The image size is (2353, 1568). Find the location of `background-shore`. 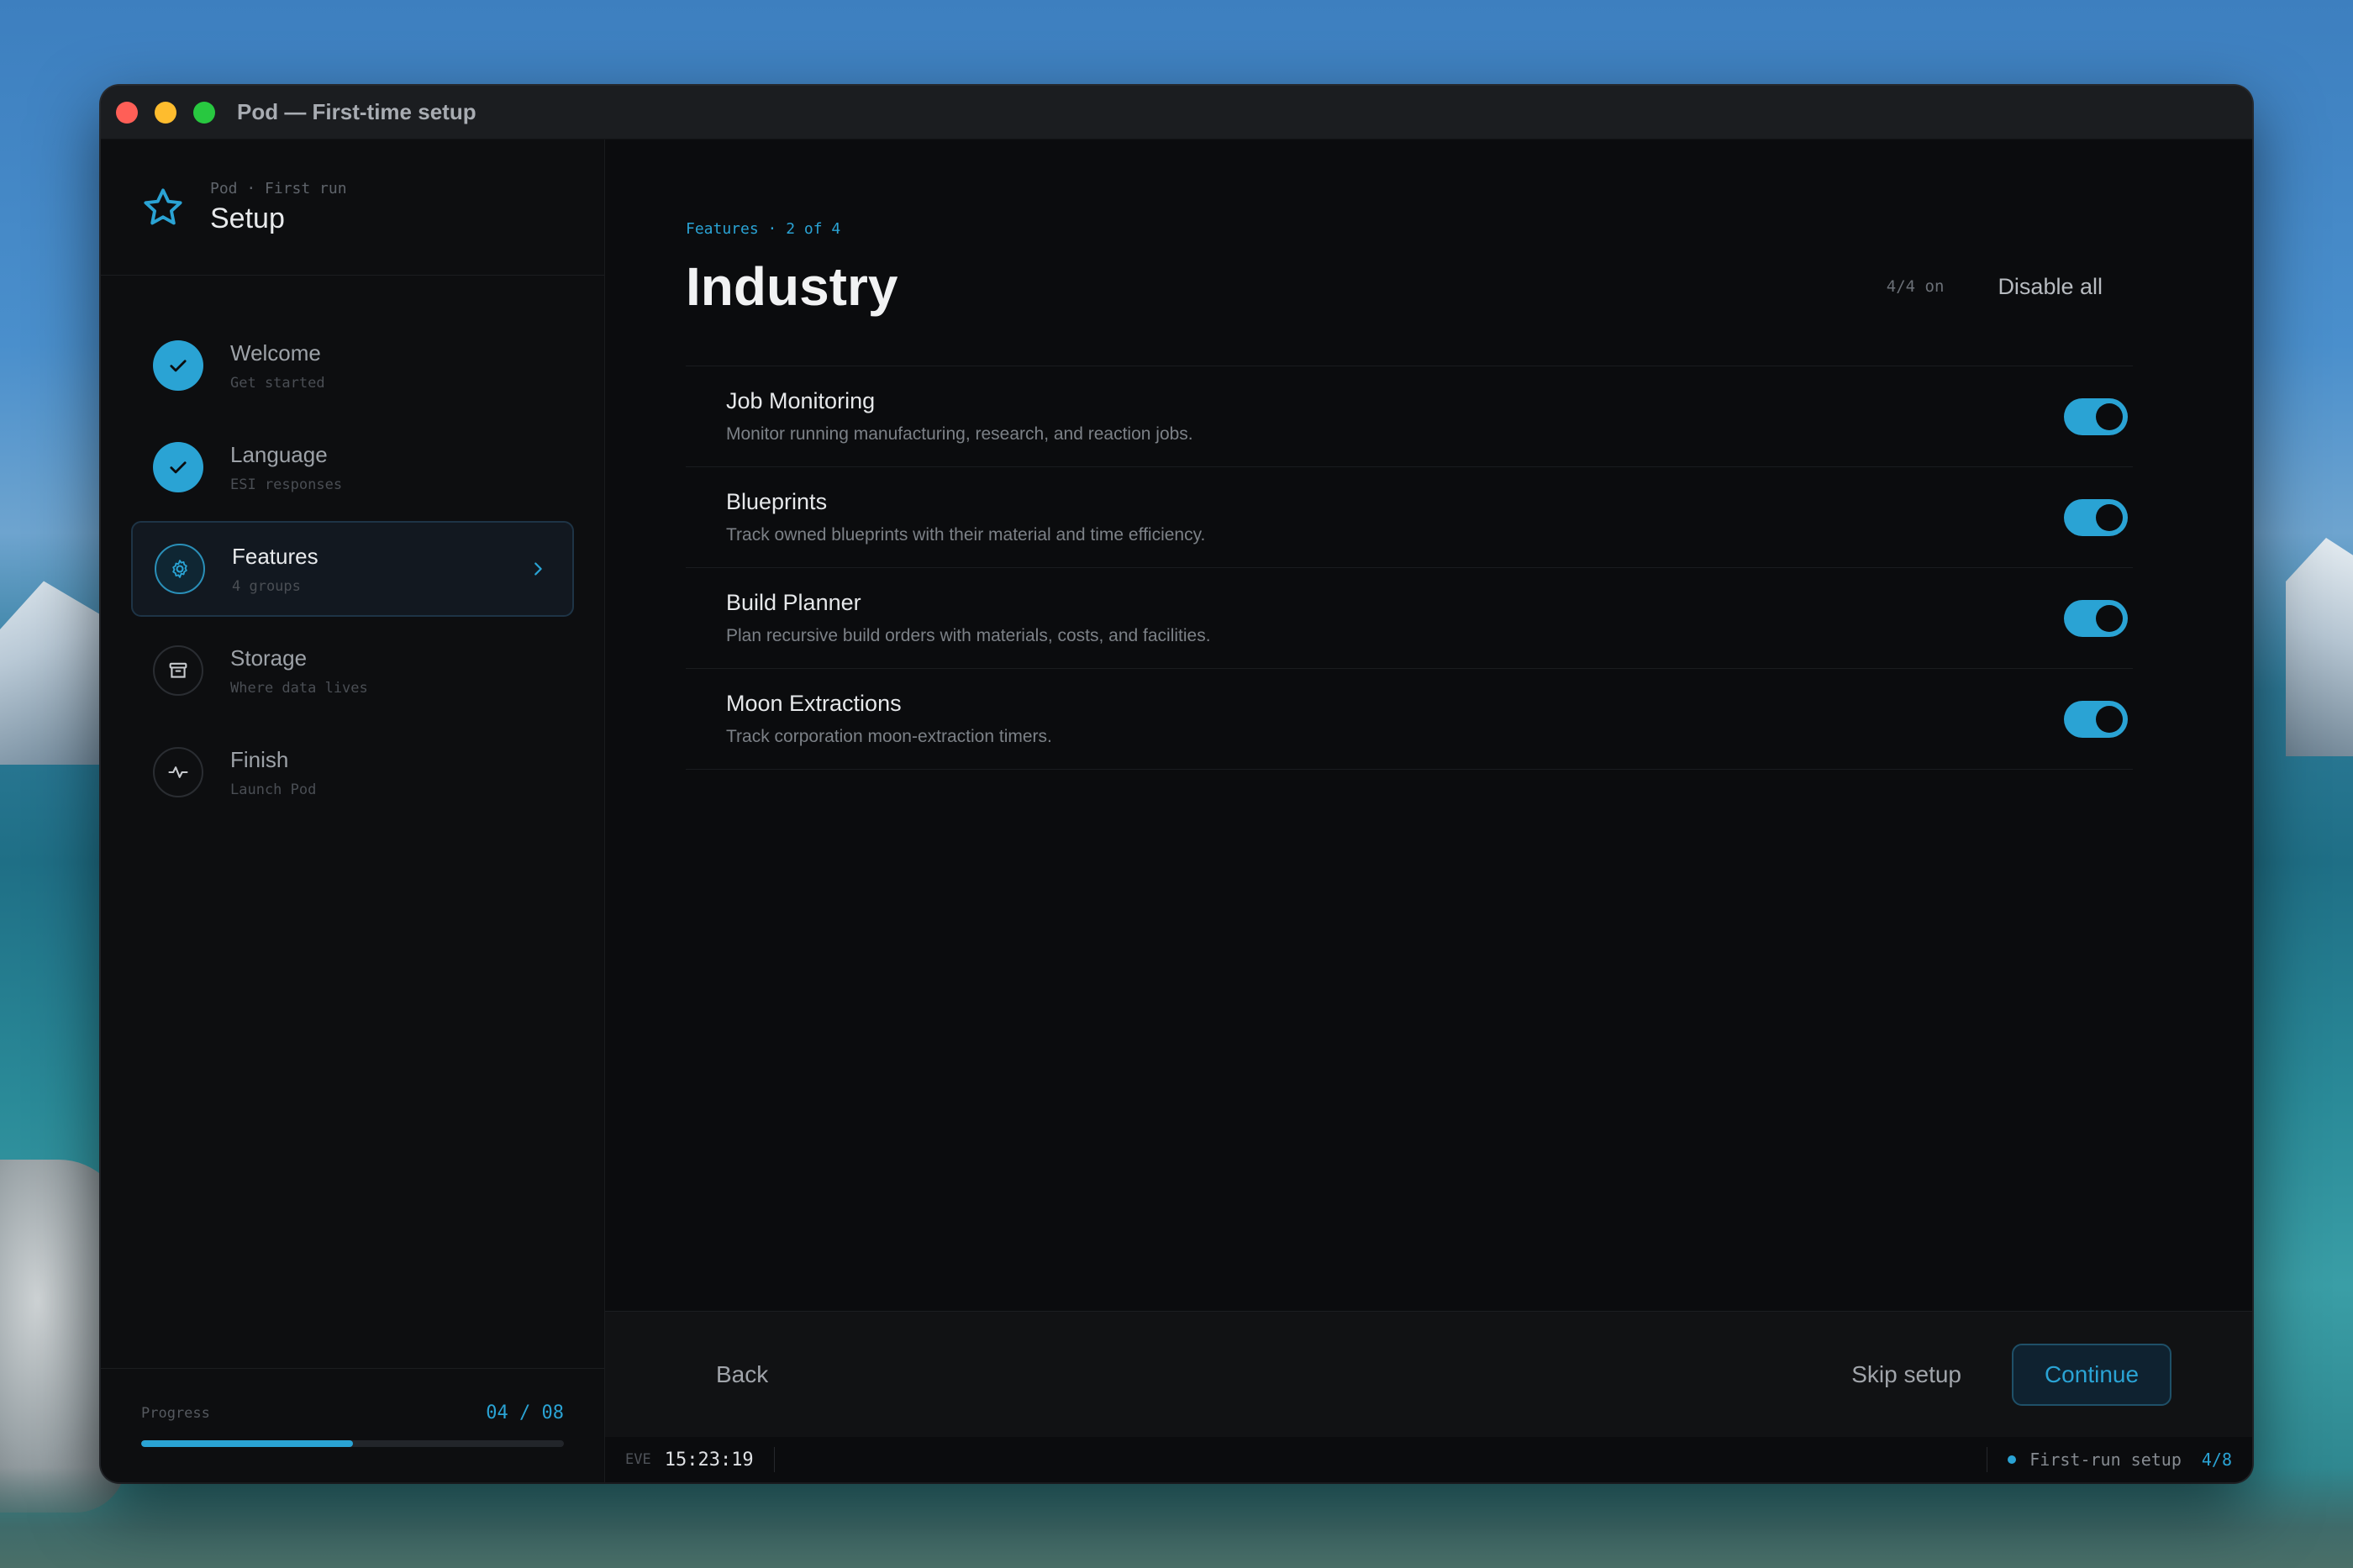

background-shore is located at coordinates (1176, 1518).